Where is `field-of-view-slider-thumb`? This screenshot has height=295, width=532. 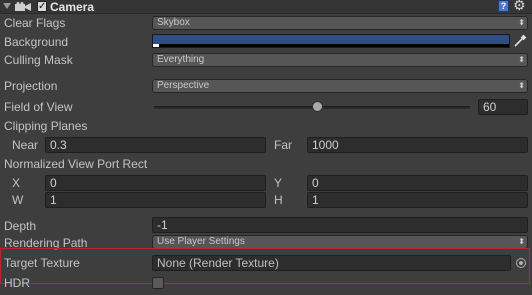
field-of-view-slider-thumb is located at coordinates (318, 106).